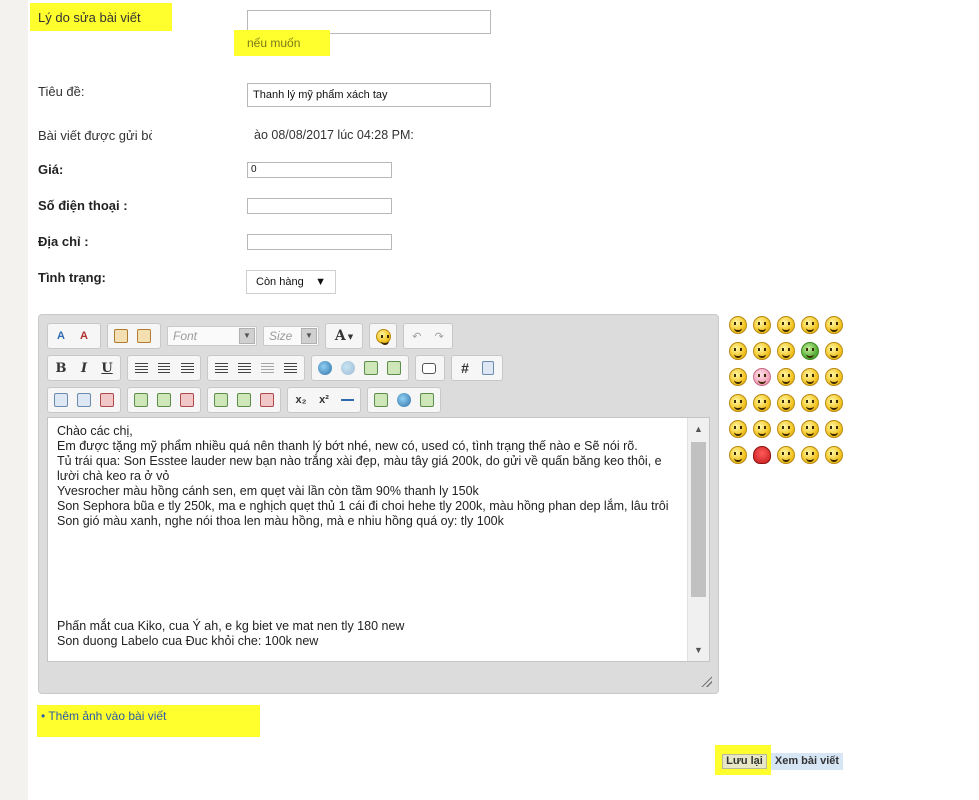  Describe the element at coordinates (383, 336) in the screenshot. I see `smilie-icon` at that location.